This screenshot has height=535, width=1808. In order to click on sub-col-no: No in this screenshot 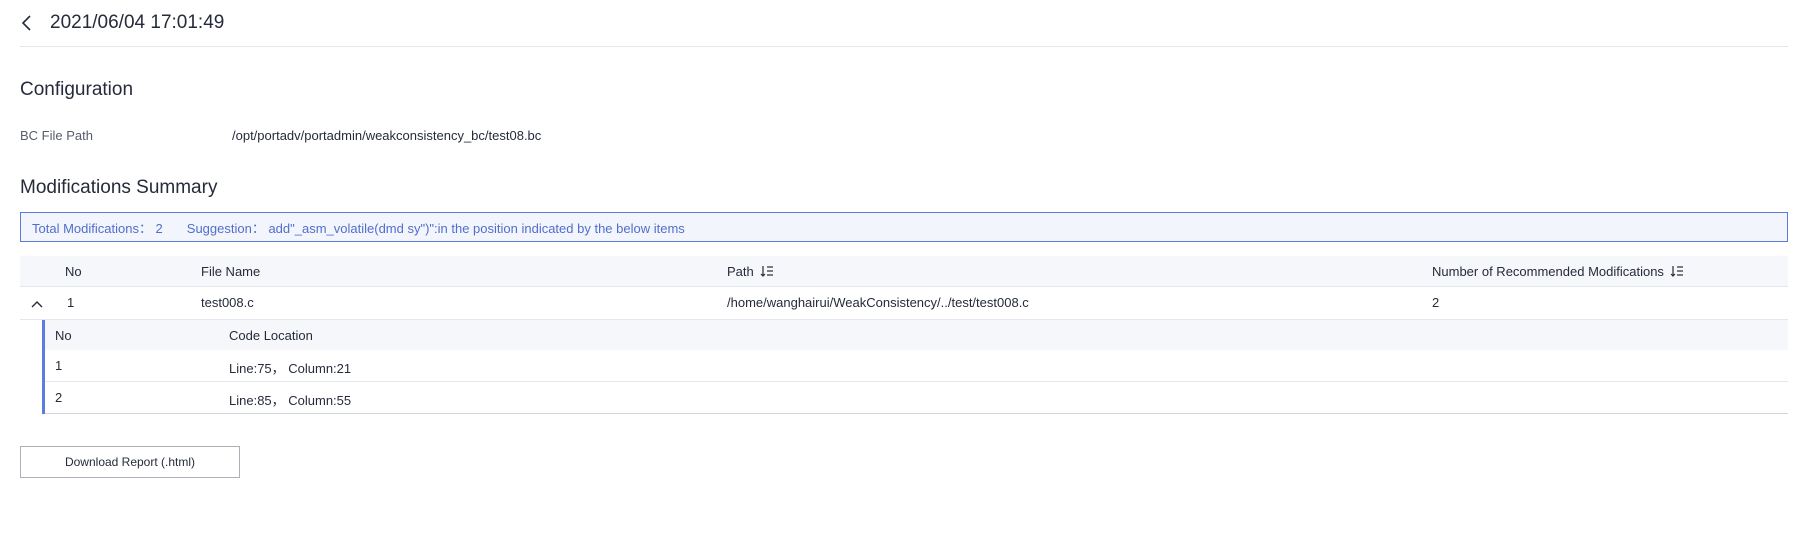, I will do `click(63, 335)`.